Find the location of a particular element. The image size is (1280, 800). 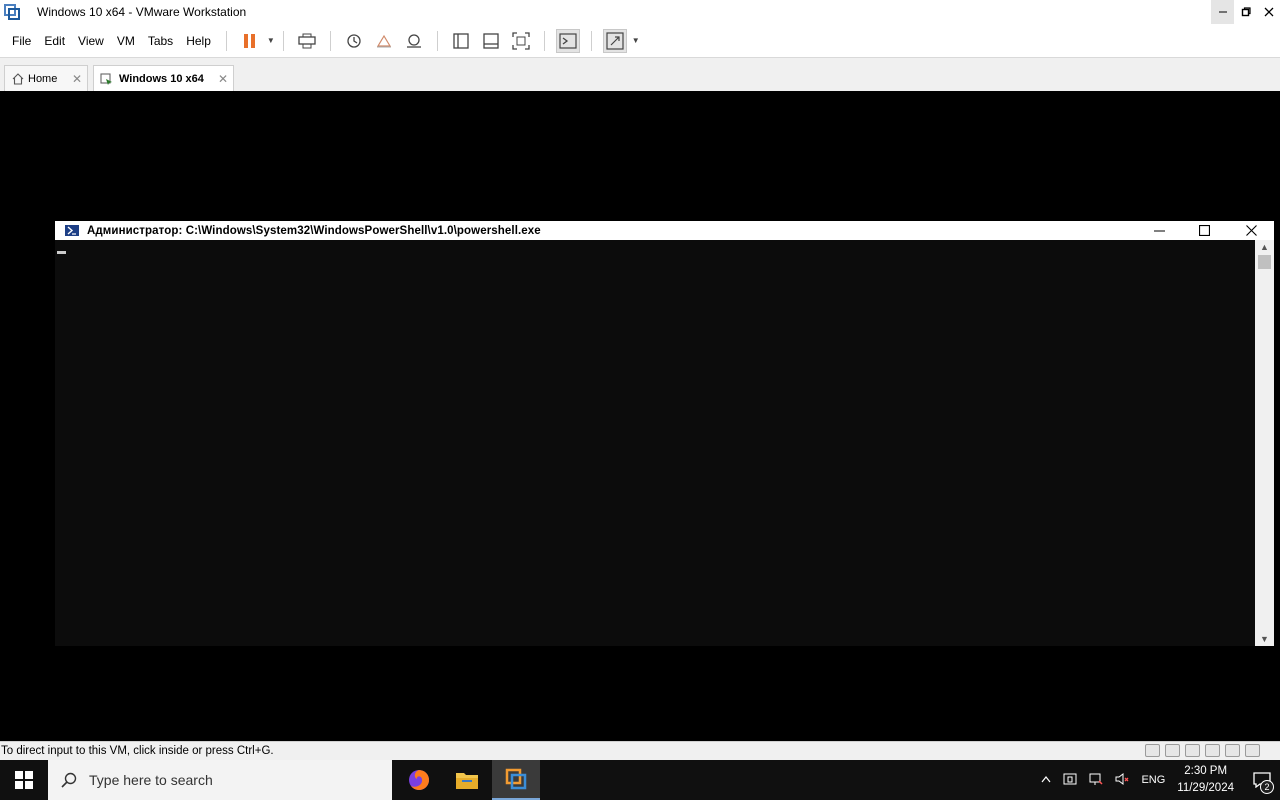

powershell-scrollbar: ▲ ▼ is located at coordinates (1264, 443).